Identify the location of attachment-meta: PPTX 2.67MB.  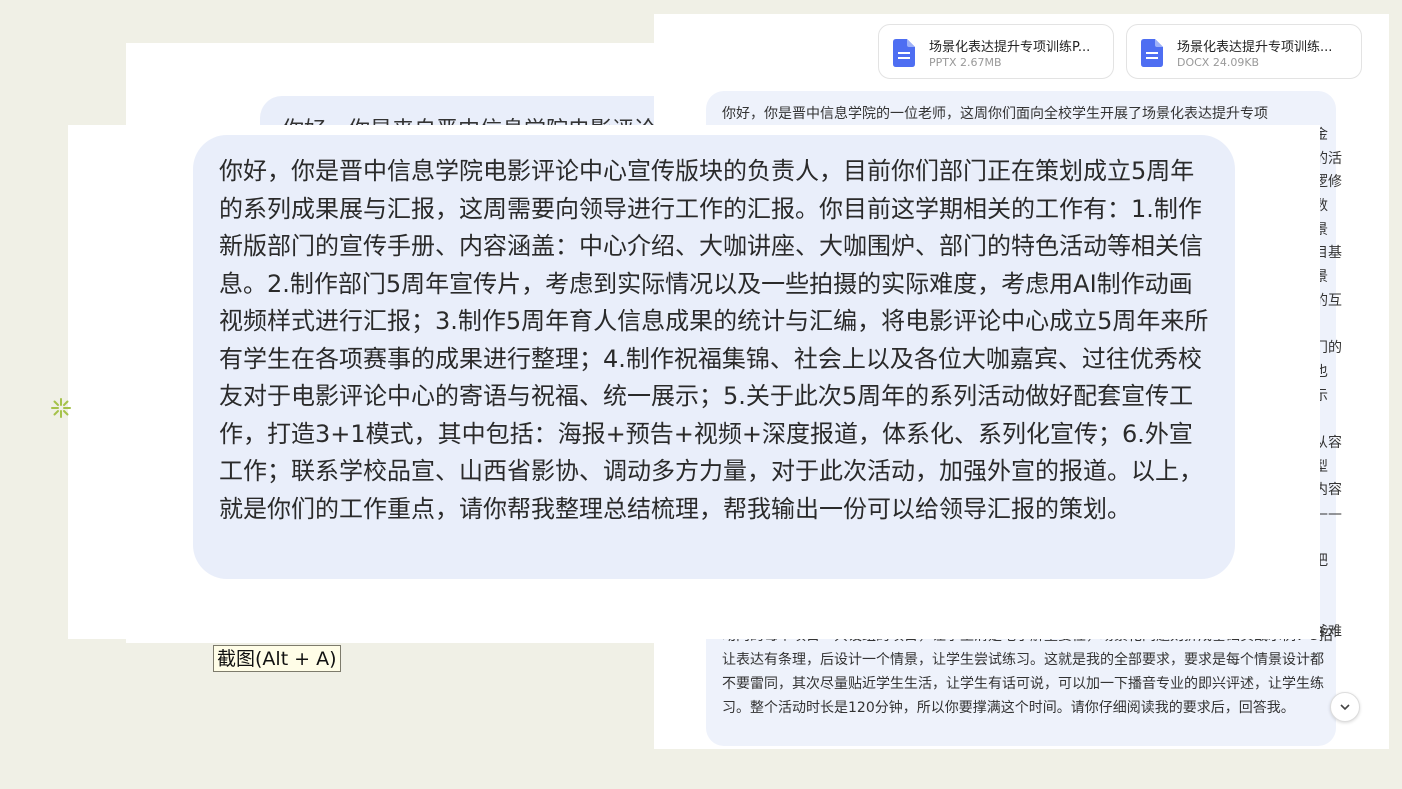
(965, 62).